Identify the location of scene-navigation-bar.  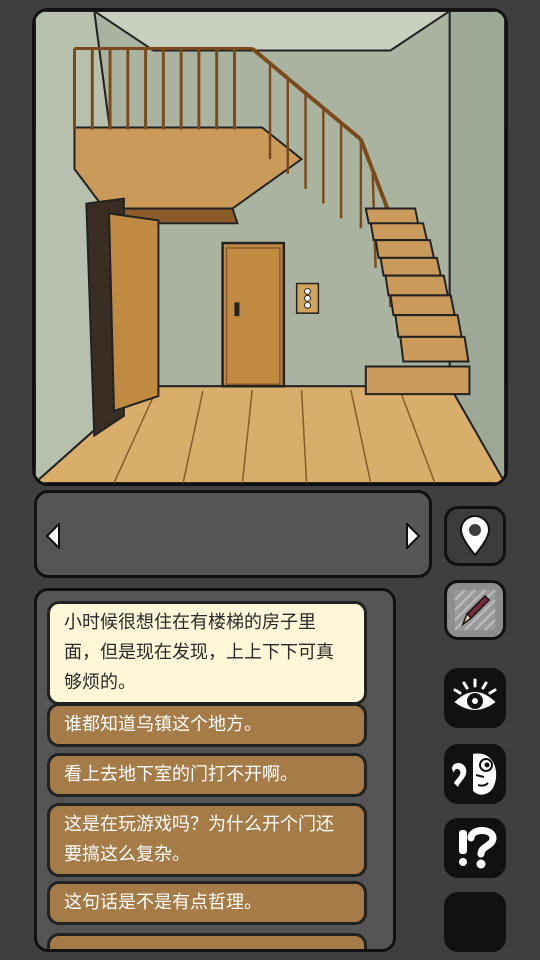
(233, 534).